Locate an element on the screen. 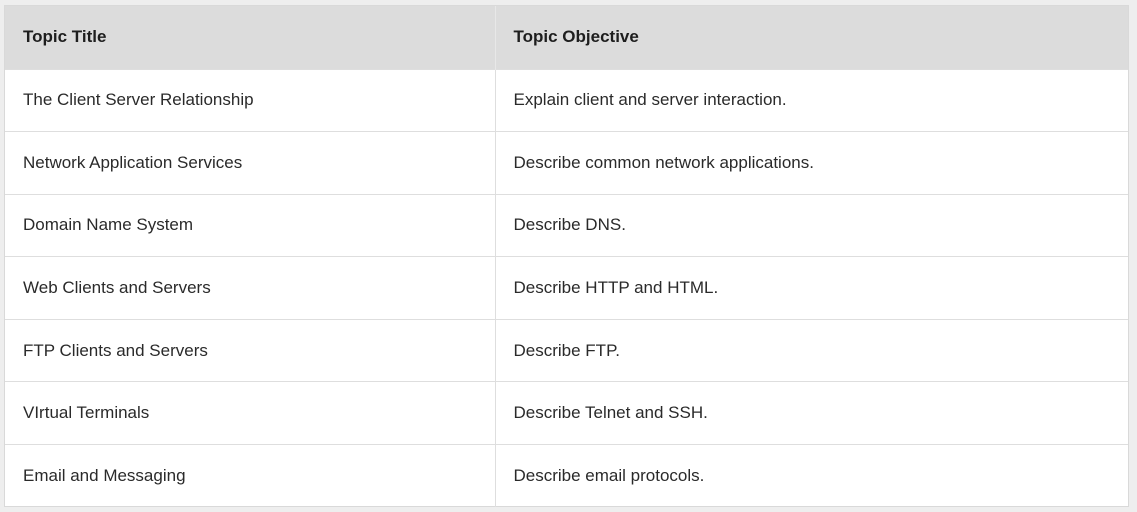 The height and width of the screenshot is (512, 1137). topic-title-cell: Domain Name System is located at coordinates (250, 225).